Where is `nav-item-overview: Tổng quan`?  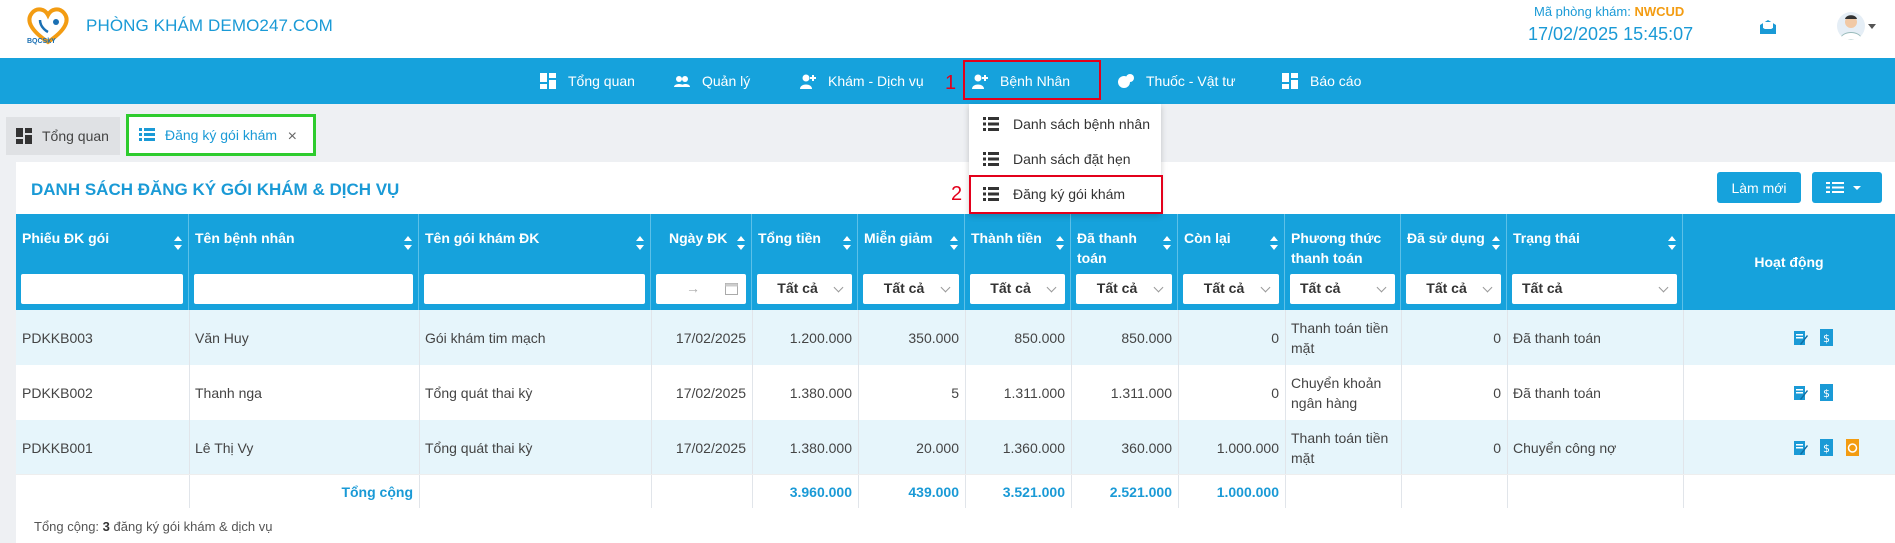 nav-item-overview: Tổng quan is located at coordinates (587, 81).